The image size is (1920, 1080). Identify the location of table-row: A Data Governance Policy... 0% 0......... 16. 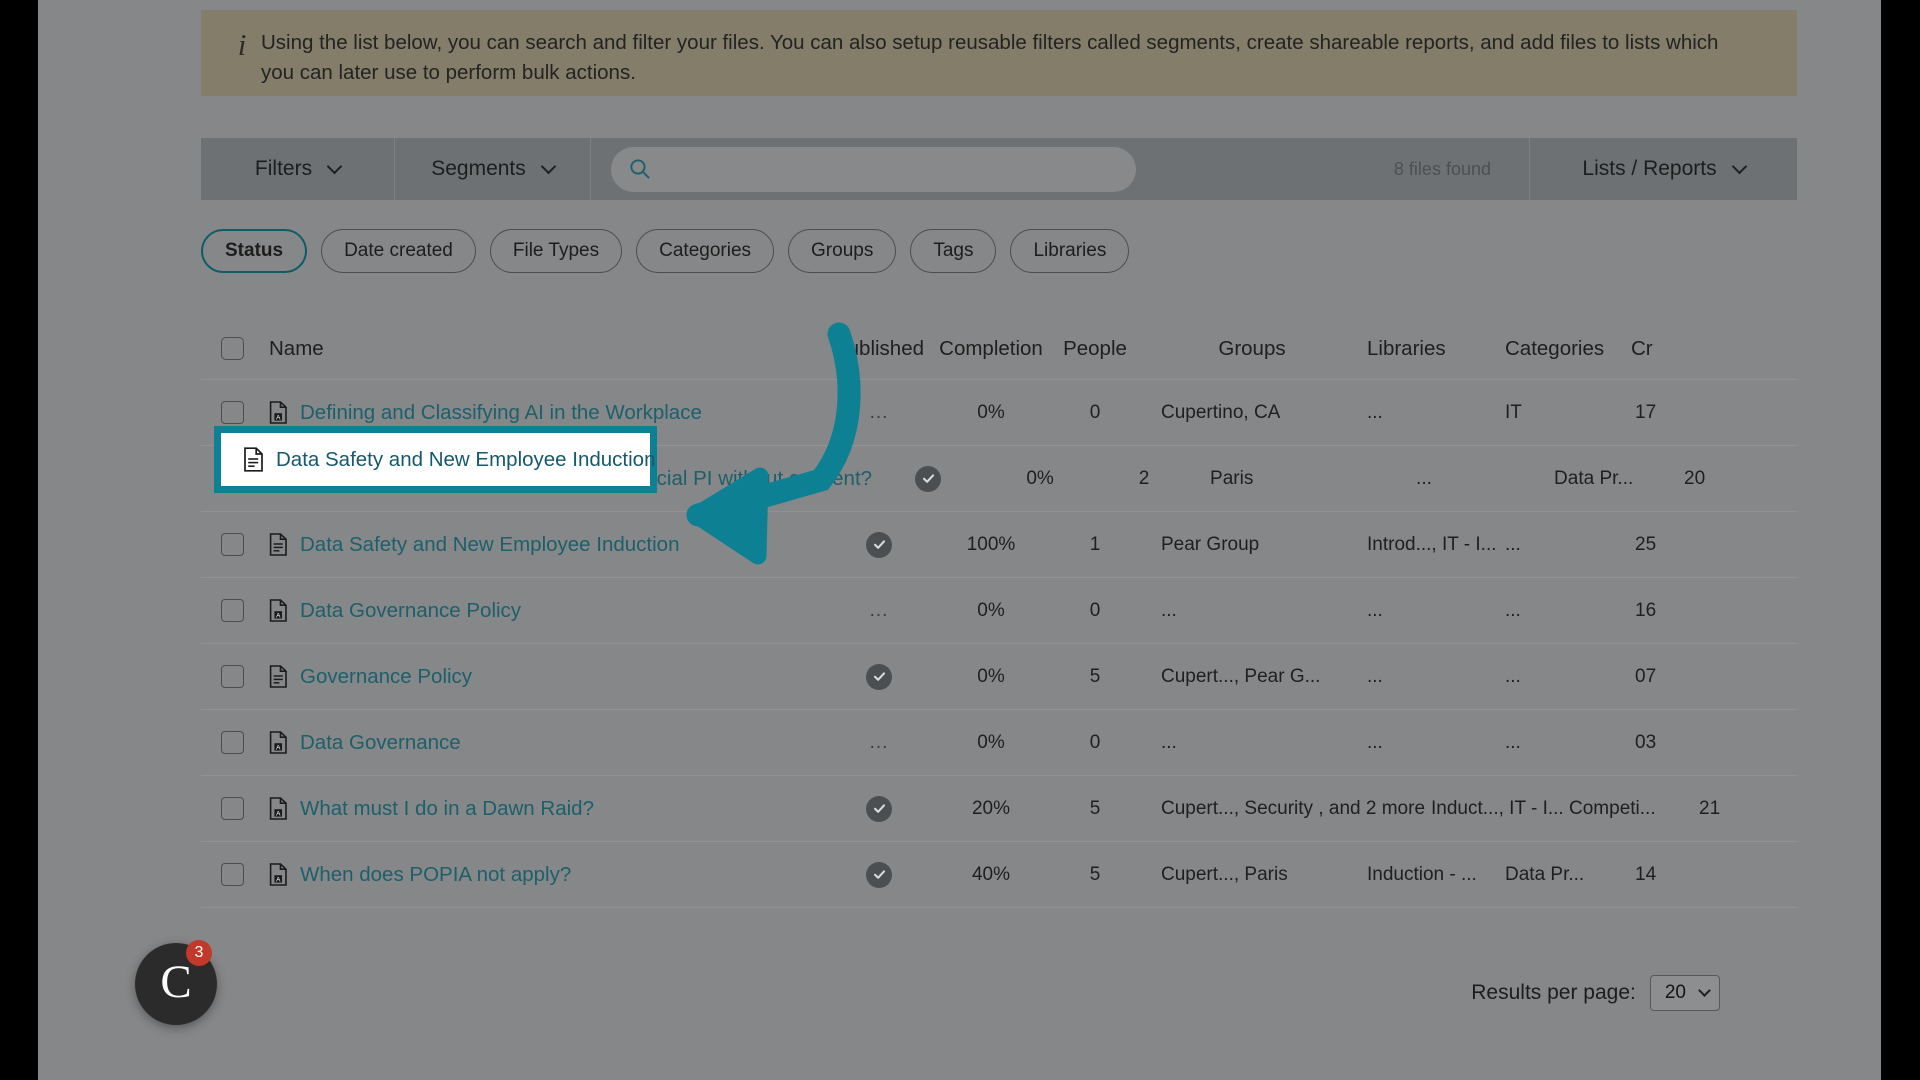
(999, 611).